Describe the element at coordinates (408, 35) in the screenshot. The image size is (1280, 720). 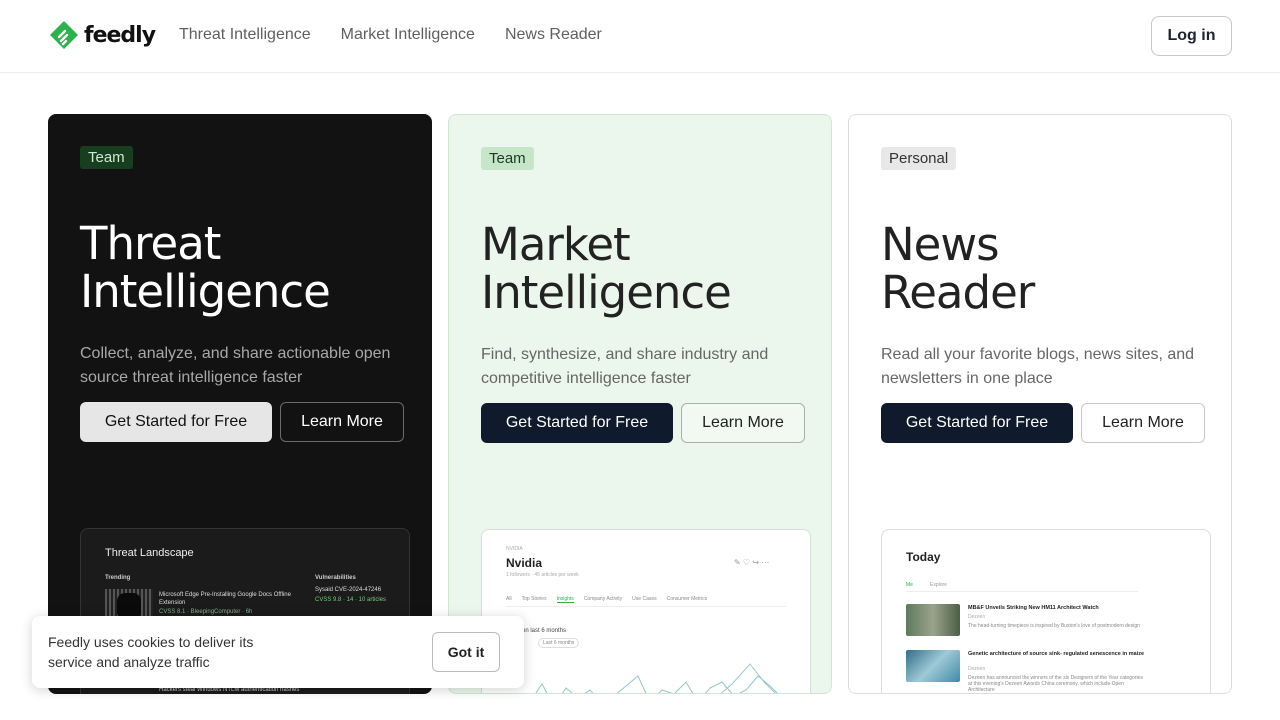
I see `nav-market-intelligence: Market Intelligence` at that location.